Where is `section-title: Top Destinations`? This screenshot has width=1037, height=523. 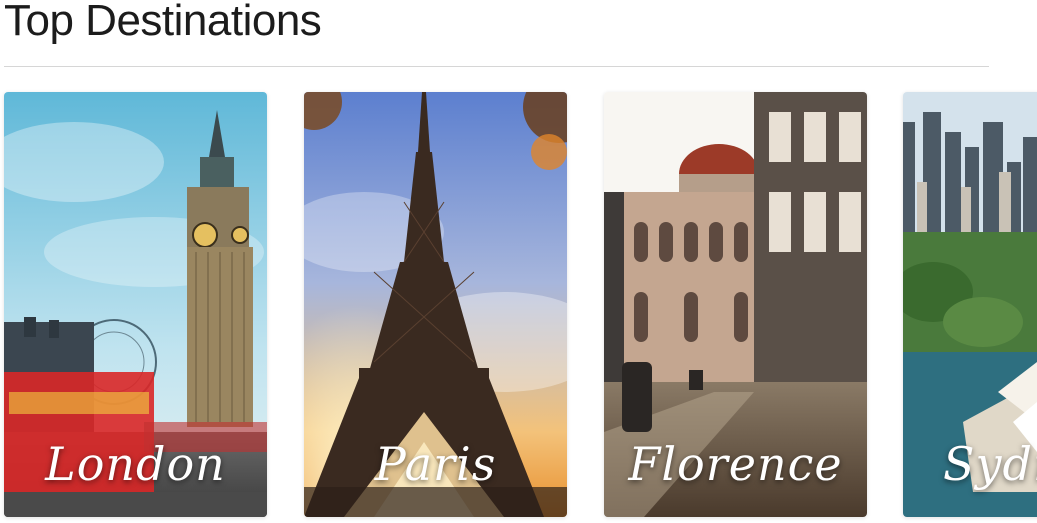 section-title: Top Destinations is located at coordinates (163, 22).